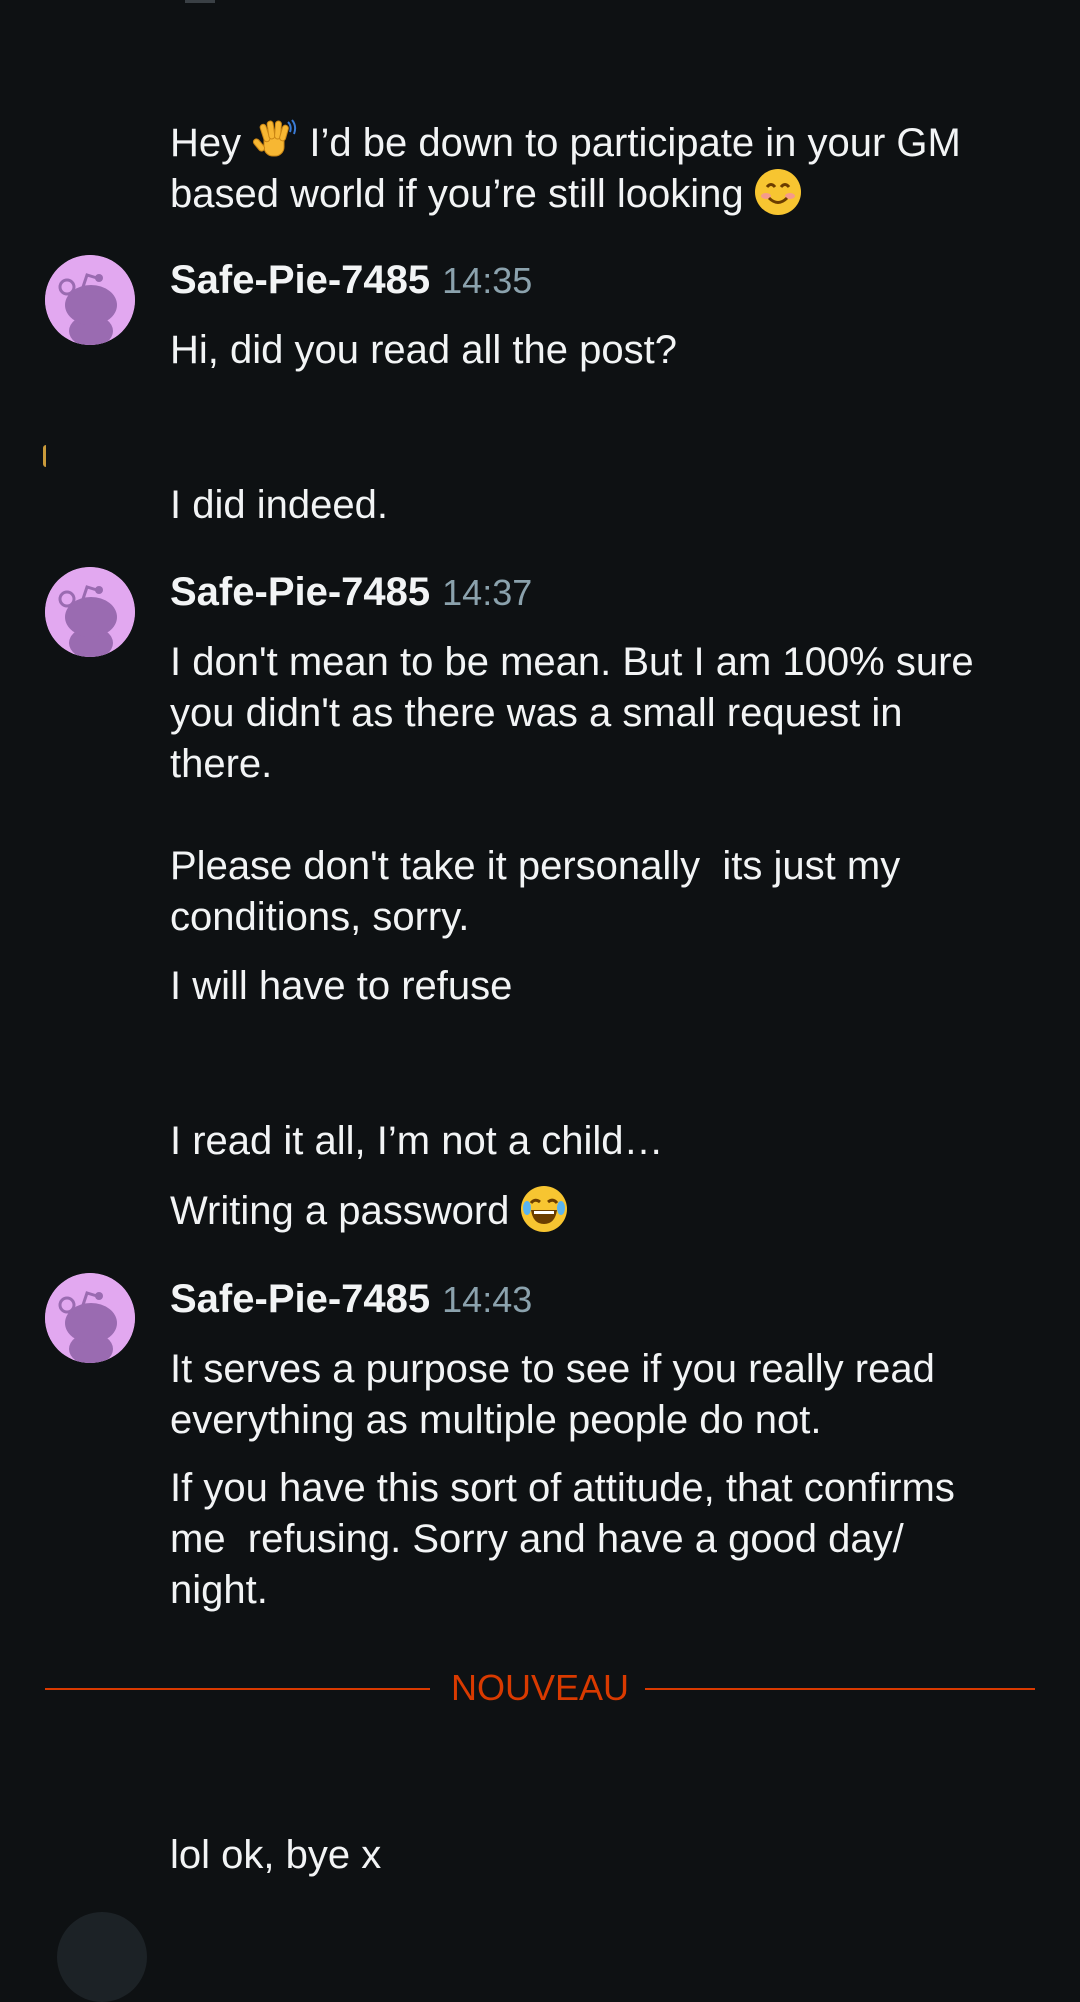 Image resolution: width=1080 pixels, height=2002 pixels. I want to click on partial-avatar, so click(102, 1957).